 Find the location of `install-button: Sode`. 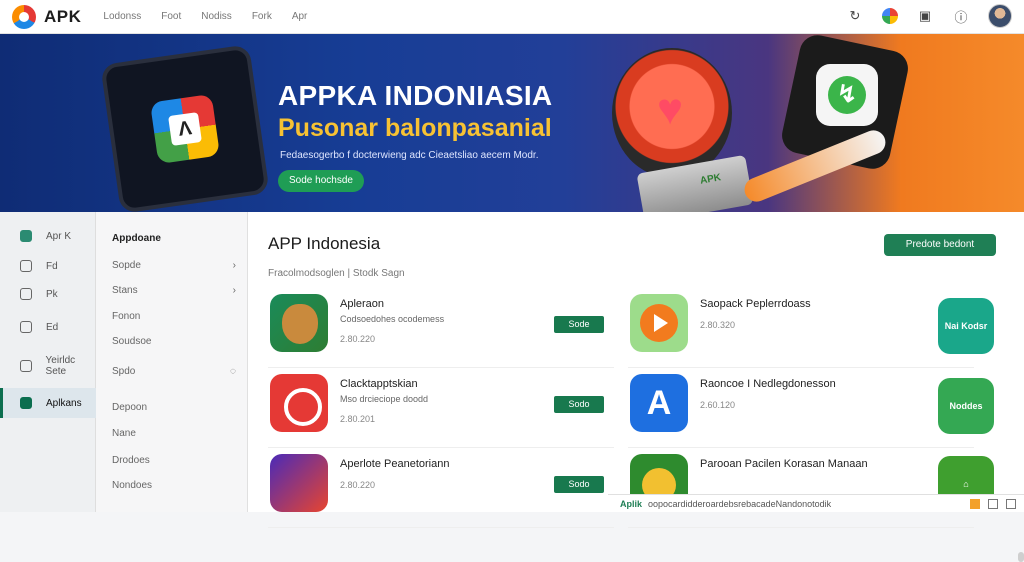

install-button: Sode is located at coordinates (579, 324).